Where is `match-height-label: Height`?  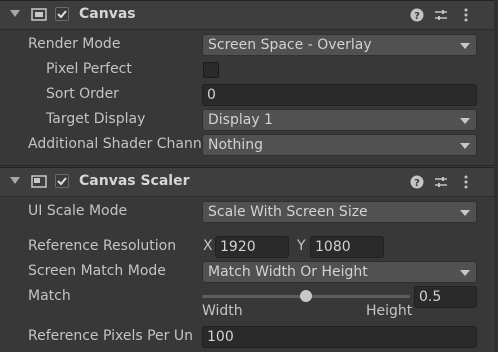
match-height-label: Height is located at coordinates (389, 311).